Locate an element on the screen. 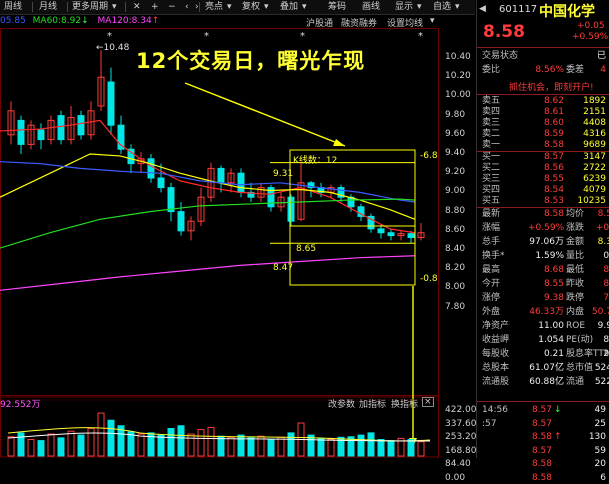  ask-row: 卖二 8.59 4316 is located at coordinates (545, 134).